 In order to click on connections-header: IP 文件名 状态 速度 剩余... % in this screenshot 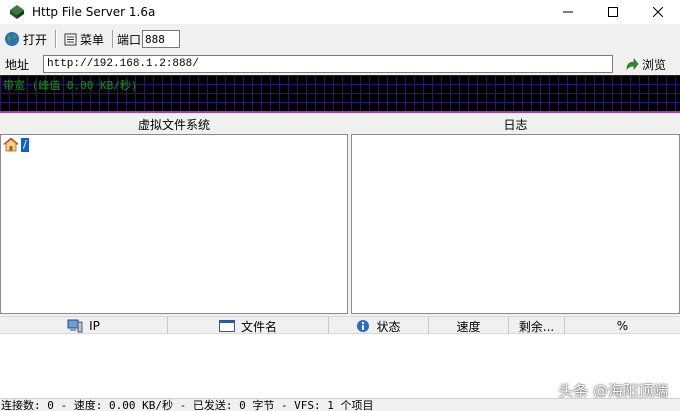, I will do `click(340, 325)`.